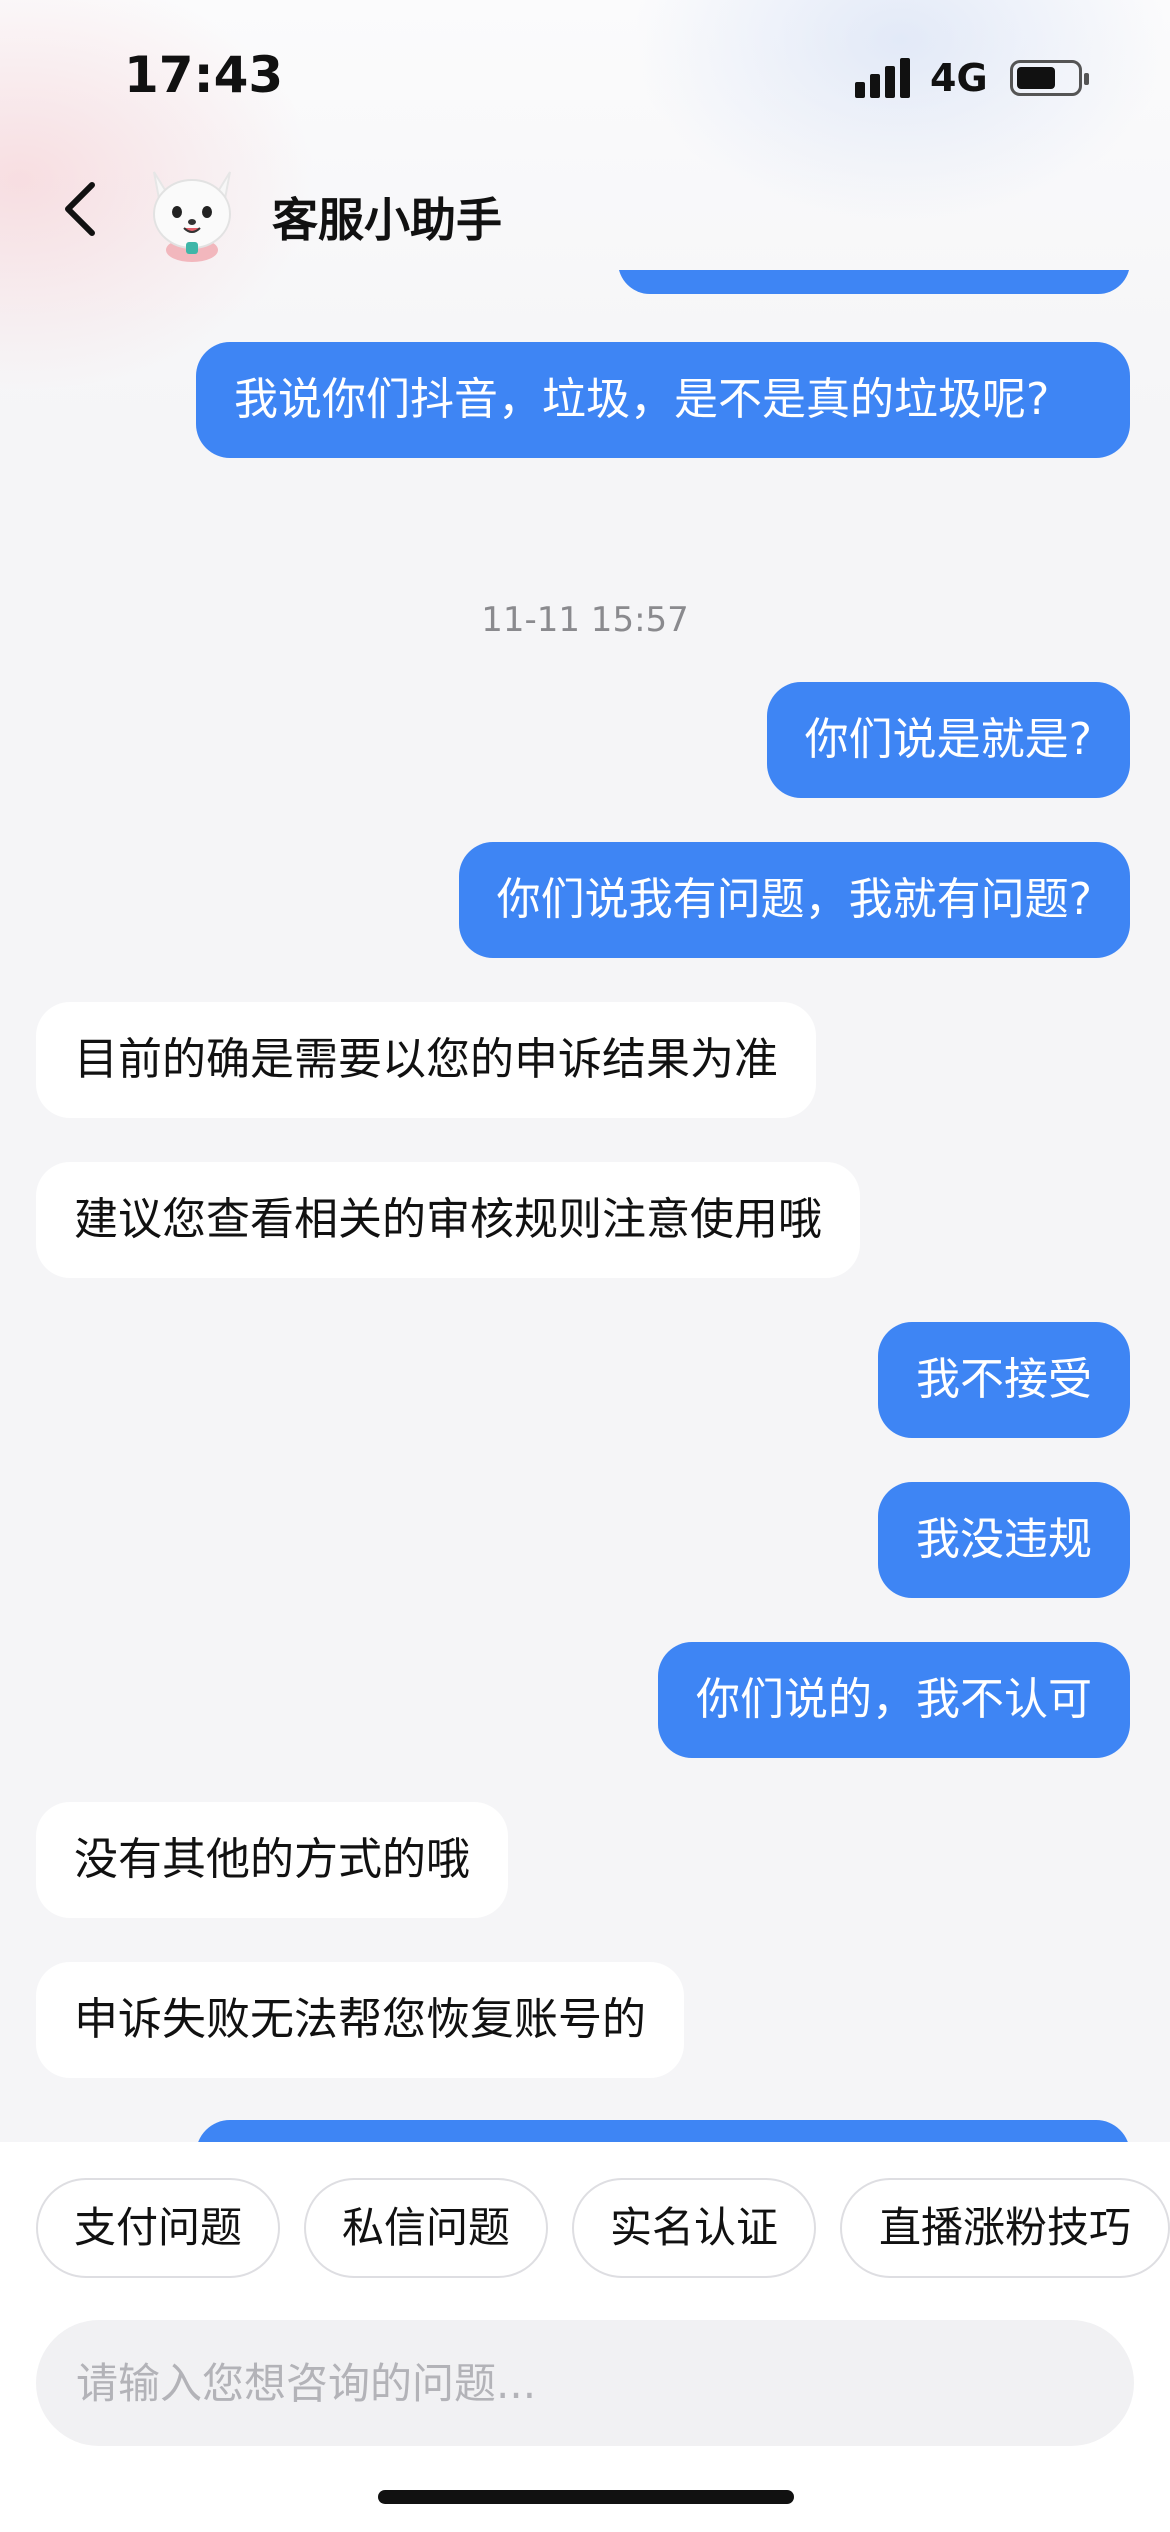  I want to click on quick-reply-chip: 私信问题, so click(426, 2228).